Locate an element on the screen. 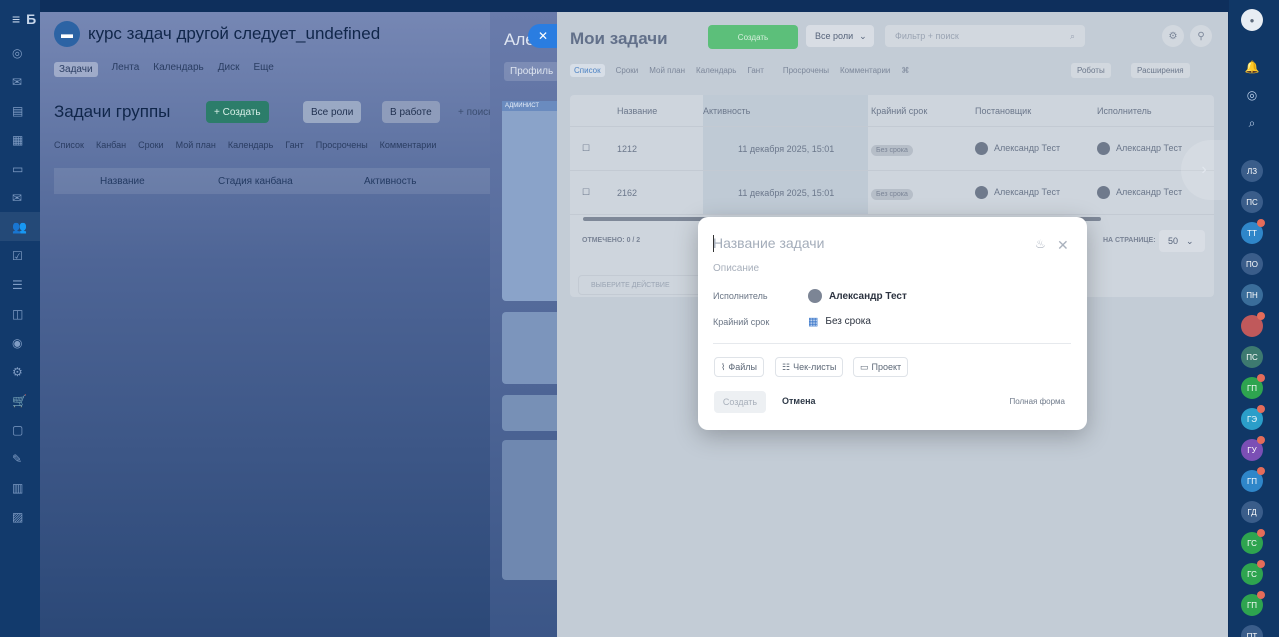 The image size is (1279, 637). fingerprint-icon: ⌘ is located at coordinates (905, 70).